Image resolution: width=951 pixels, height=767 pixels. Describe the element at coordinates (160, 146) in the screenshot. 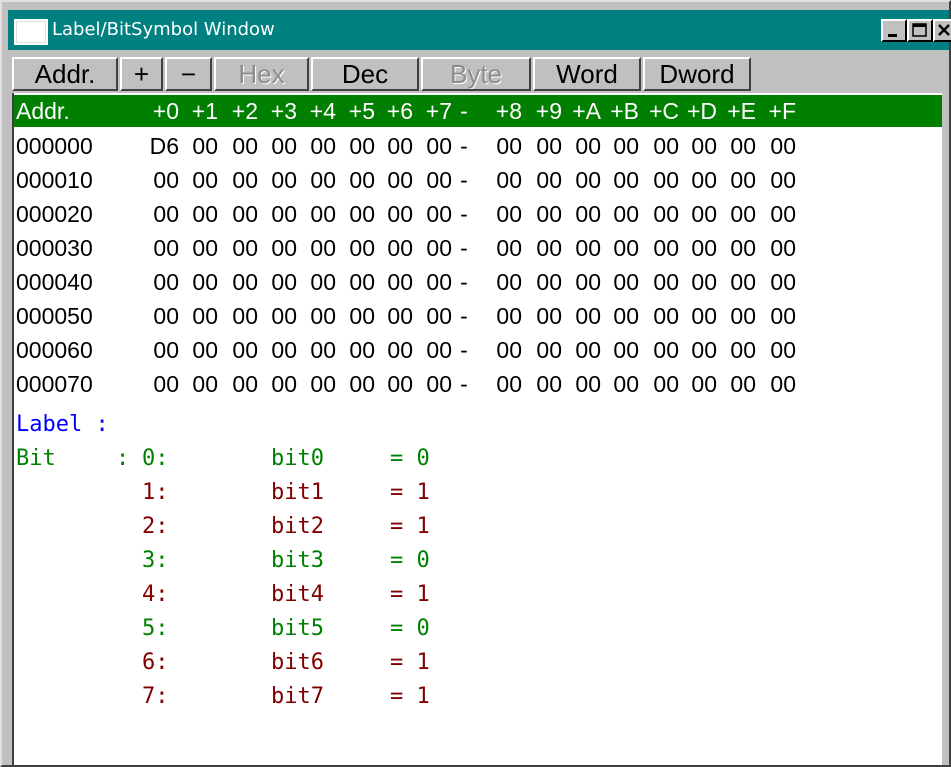

I see `byte-cell: D6` at that location.